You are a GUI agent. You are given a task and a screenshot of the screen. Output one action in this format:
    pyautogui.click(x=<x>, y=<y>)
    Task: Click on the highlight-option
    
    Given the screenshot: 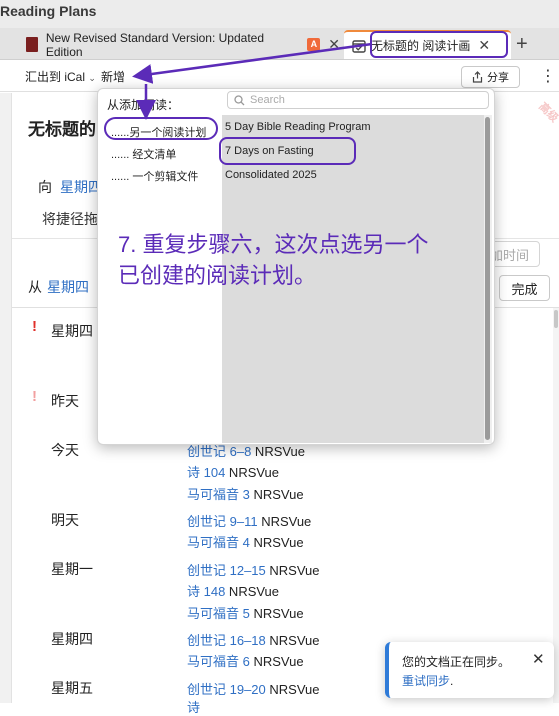 What is the action you would take?
    pyautogui.click(x=161, y=128)
    